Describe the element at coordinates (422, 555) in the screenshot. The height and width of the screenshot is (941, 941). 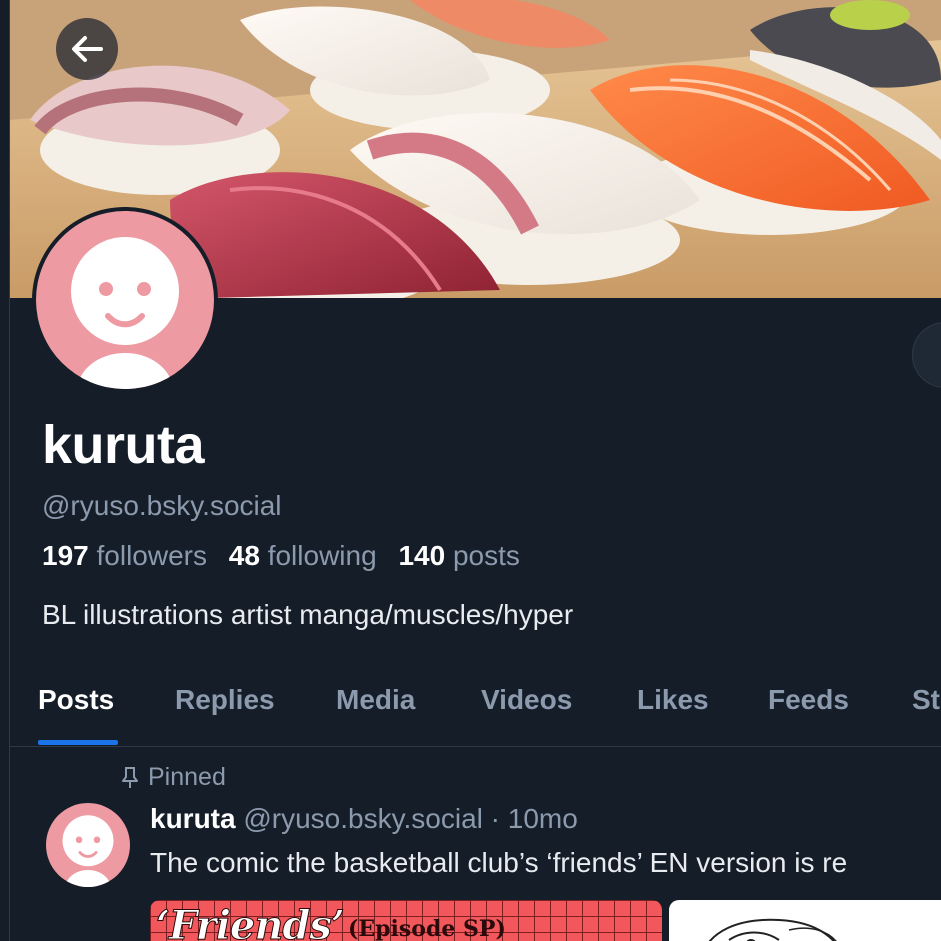
I see `posts-count: 140` at that location.